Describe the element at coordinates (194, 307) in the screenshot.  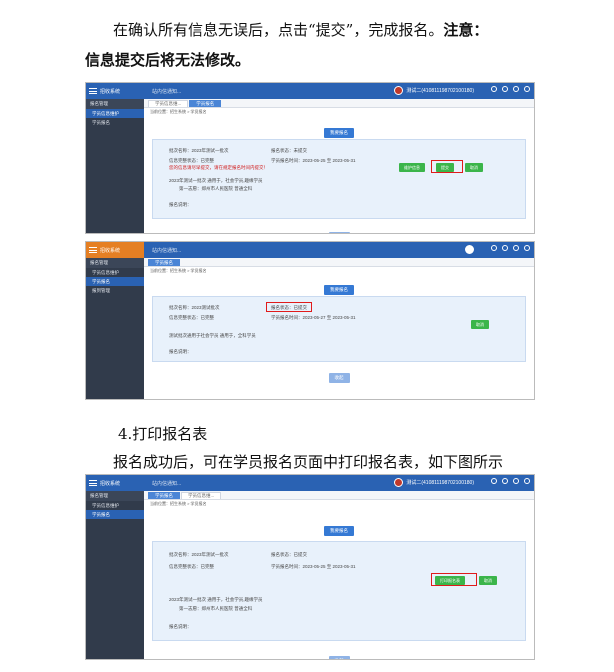
I see `batch-name: 批次名称：2023测试批次` at that location.